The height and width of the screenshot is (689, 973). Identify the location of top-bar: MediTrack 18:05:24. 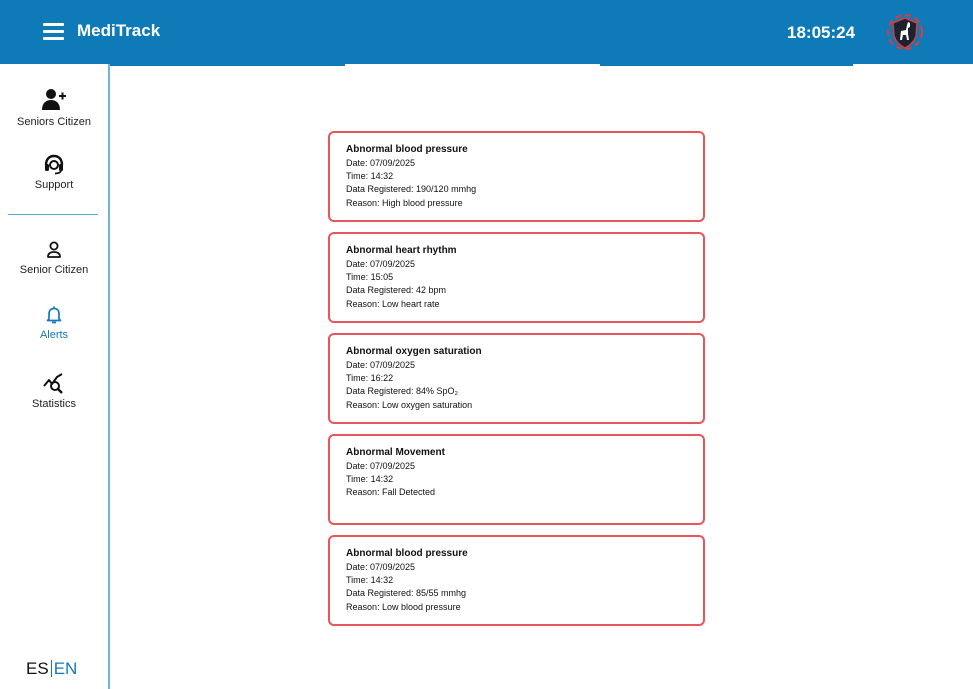
(486, 32).